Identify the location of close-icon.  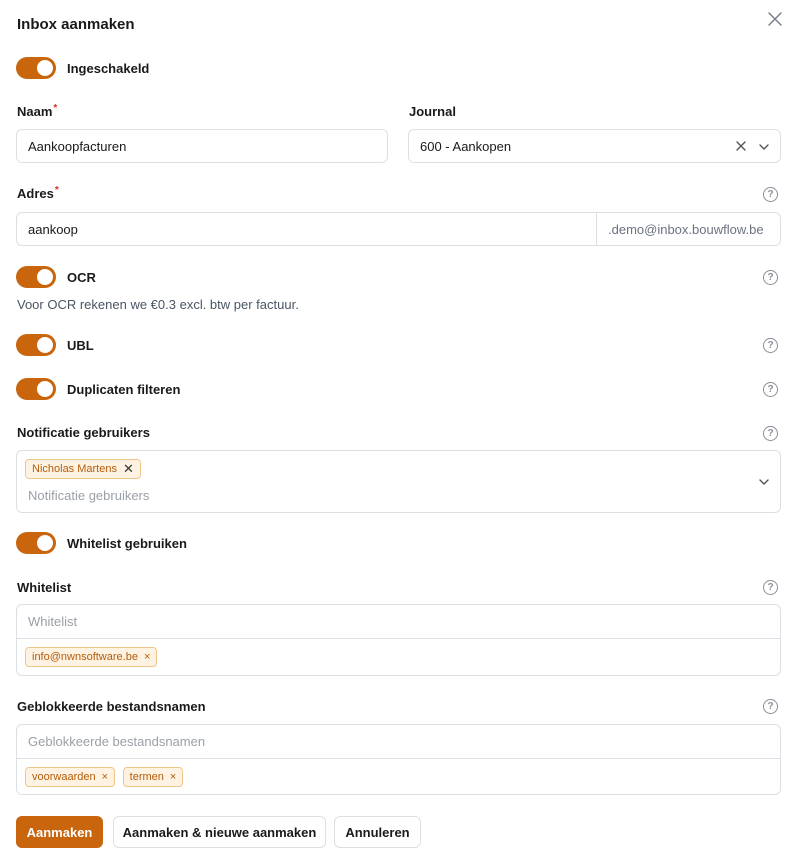
(775, 19).